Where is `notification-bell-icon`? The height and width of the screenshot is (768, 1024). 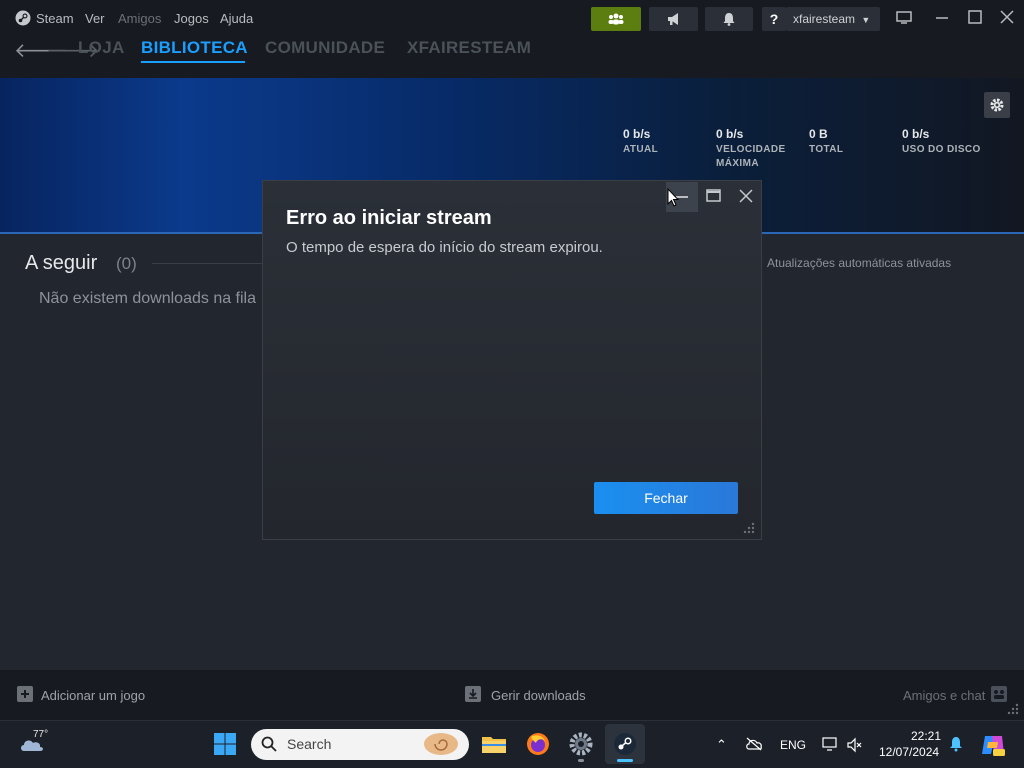
notification-bell-icon is located at coordinates (956, 744).